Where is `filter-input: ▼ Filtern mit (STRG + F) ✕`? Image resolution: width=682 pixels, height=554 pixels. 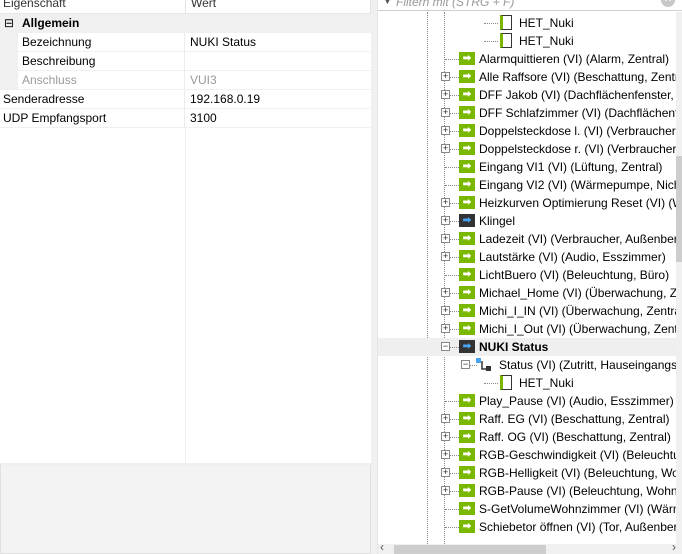
filter-input: ▼ Filtern mit (STRG + F) ✕ is located at coordinates (530, 5).